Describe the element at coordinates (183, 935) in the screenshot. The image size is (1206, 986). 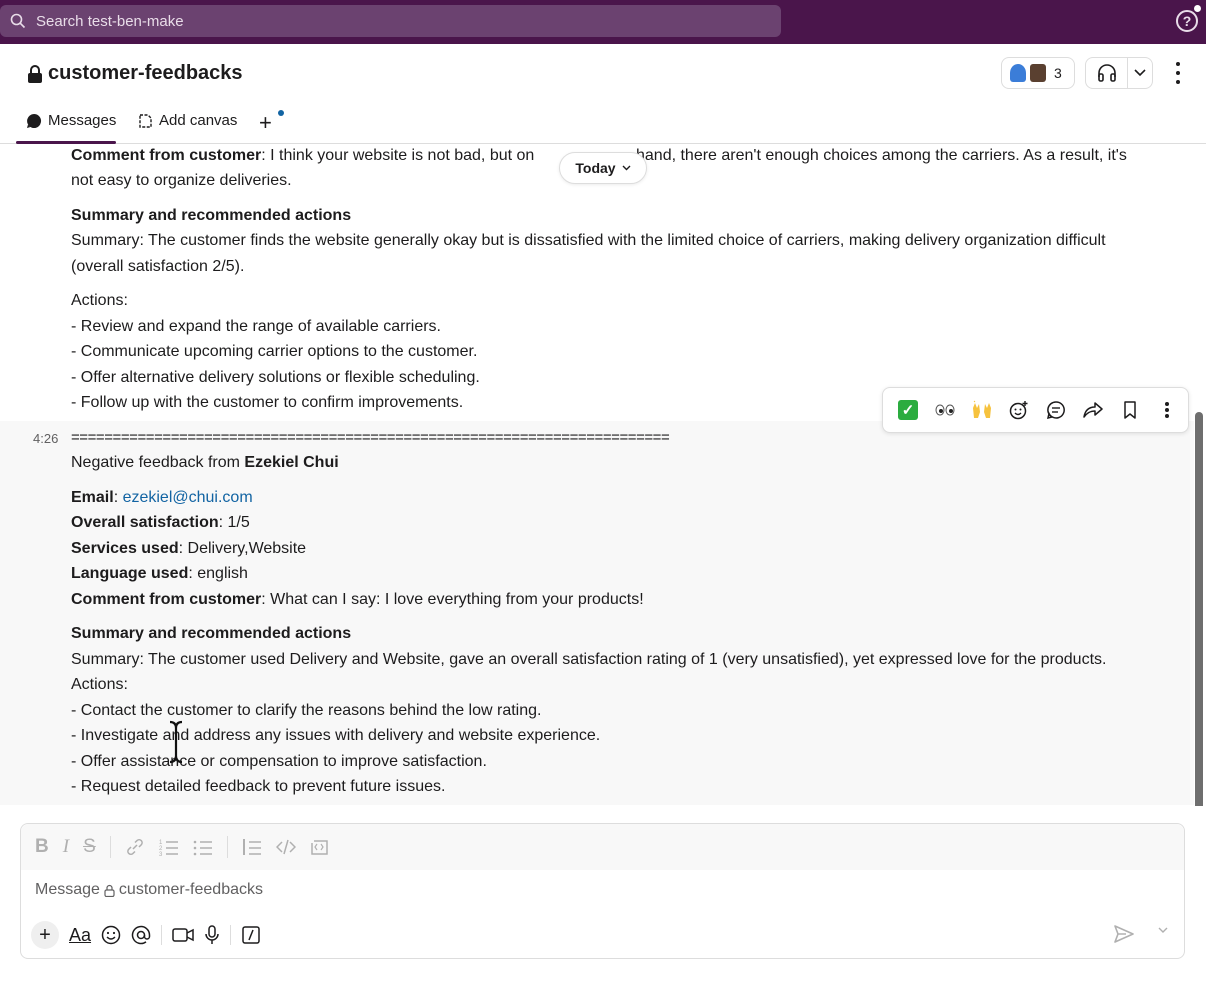
I see `video-clip-icon` at that location.